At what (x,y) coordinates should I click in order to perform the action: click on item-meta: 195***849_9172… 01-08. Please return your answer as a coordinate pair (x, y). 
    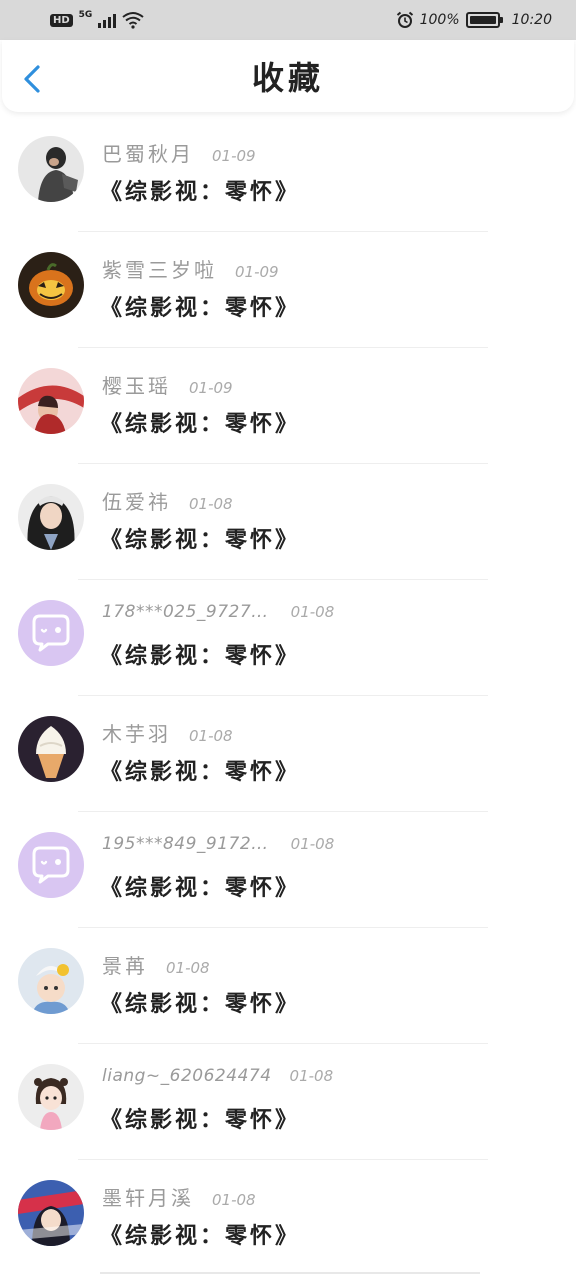
    Looking at the image, I should click on (218, 844).